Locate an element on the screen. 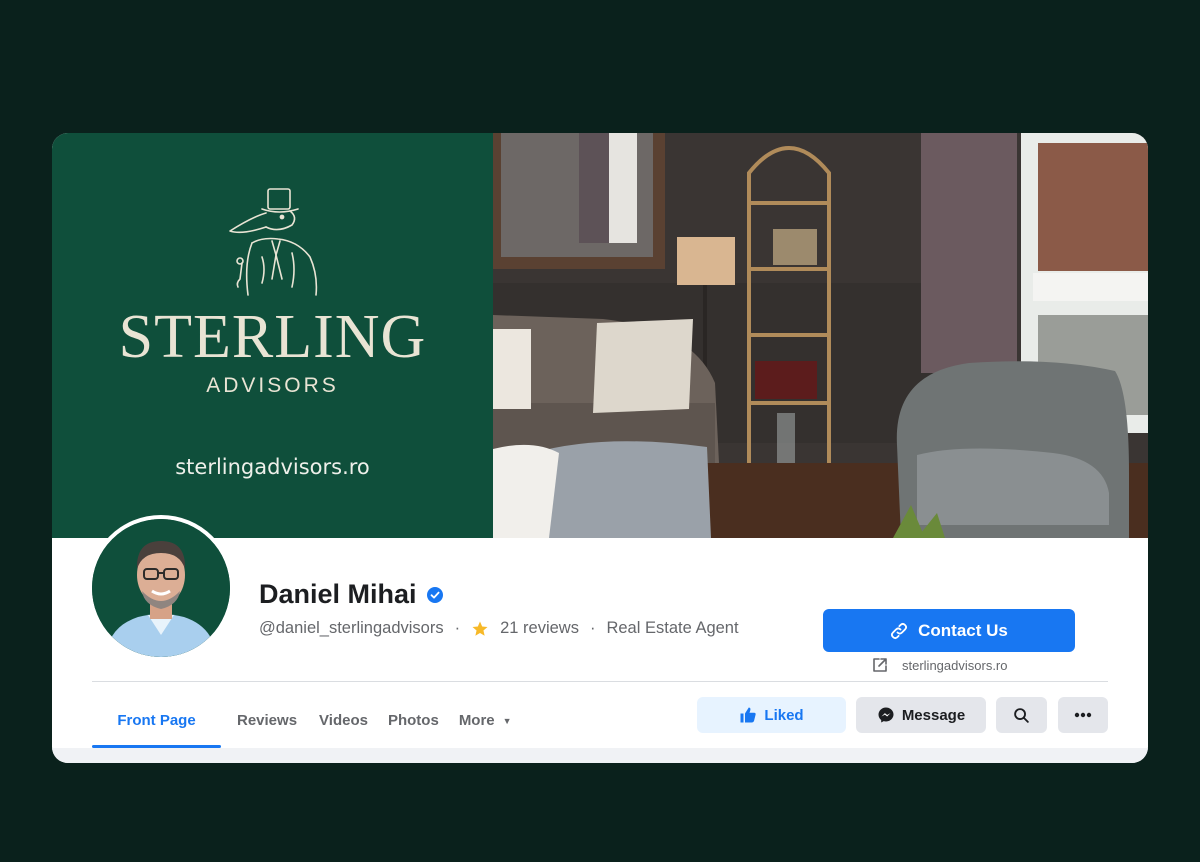  liked-button: Liked is located at coordinates (771, 715).